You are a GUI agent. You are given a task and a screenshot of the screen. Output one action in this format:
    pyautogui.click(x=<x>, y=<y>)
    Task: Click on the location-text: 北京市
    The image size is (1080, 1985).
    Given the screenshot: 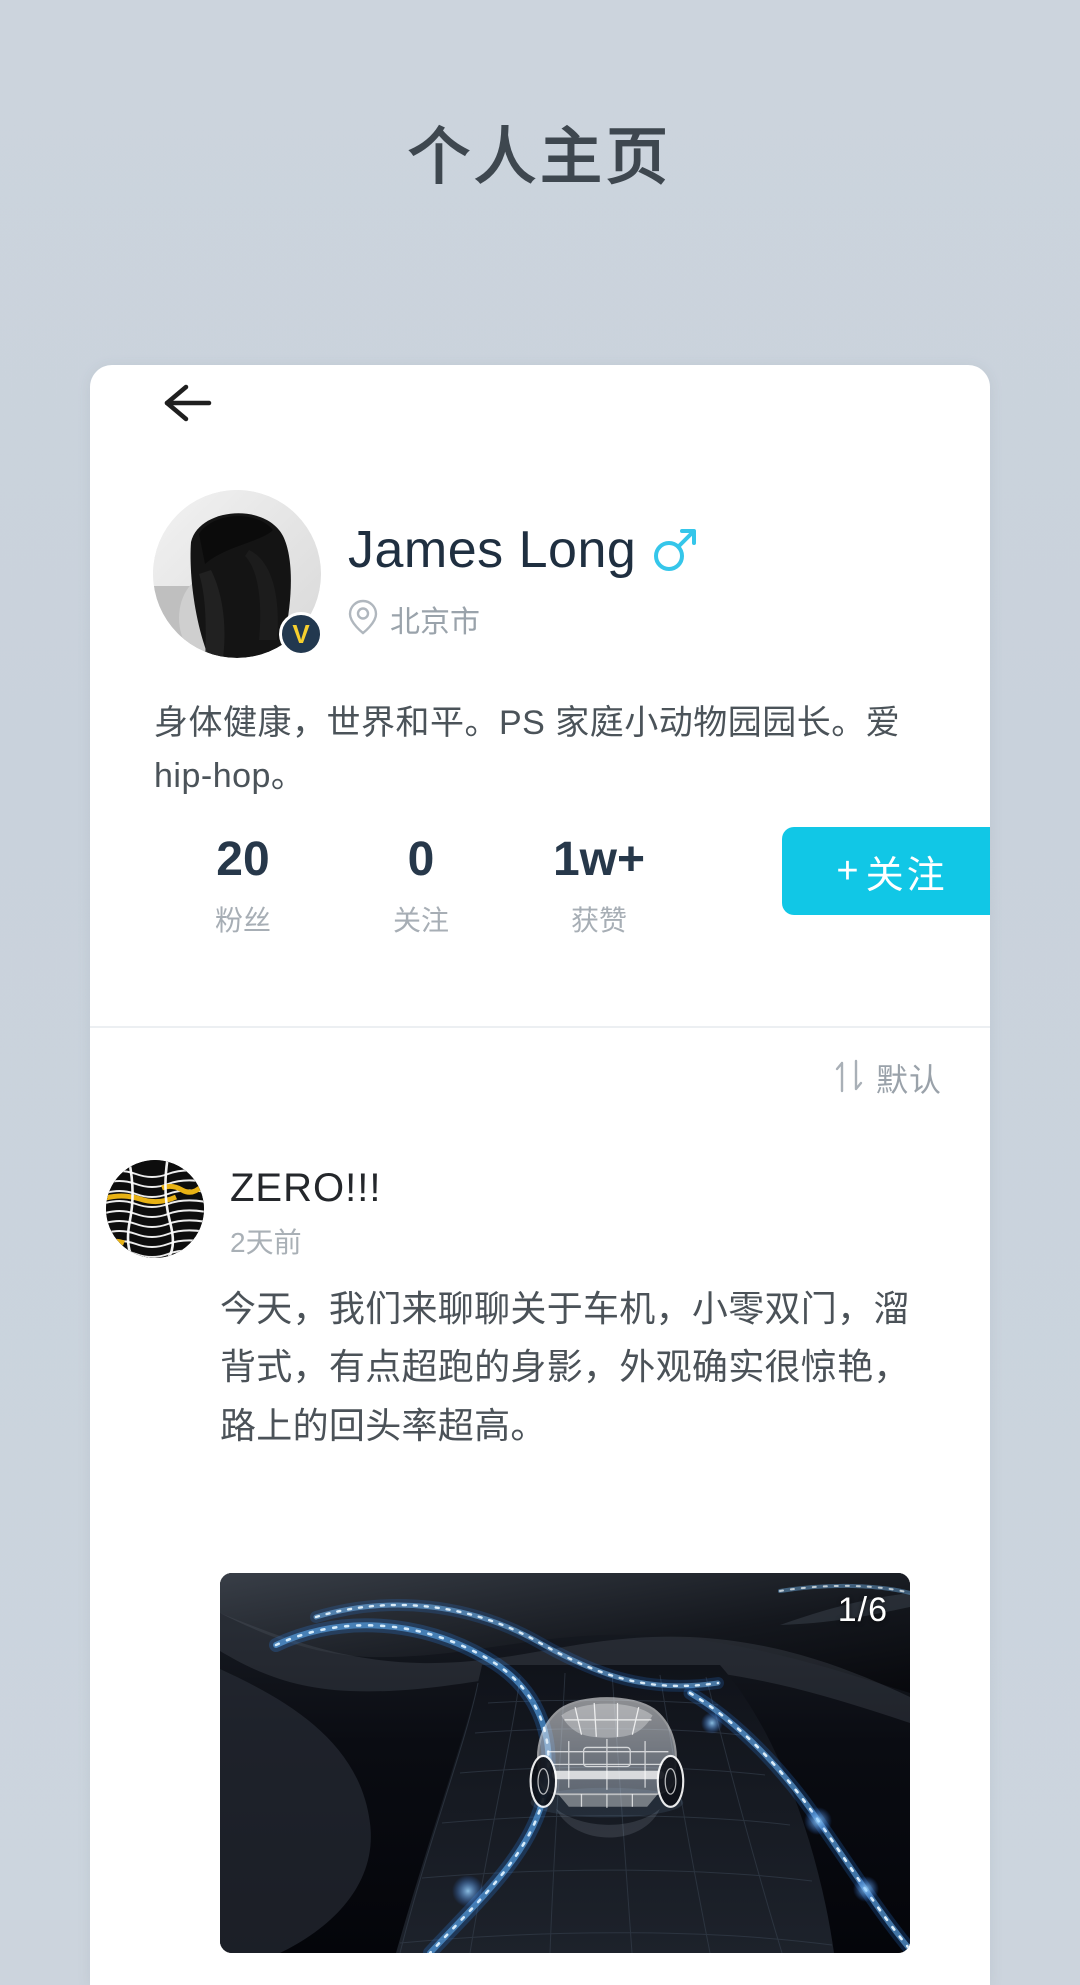 What is the action you would take?
    pyautogui.click(x=435, y=622)
    